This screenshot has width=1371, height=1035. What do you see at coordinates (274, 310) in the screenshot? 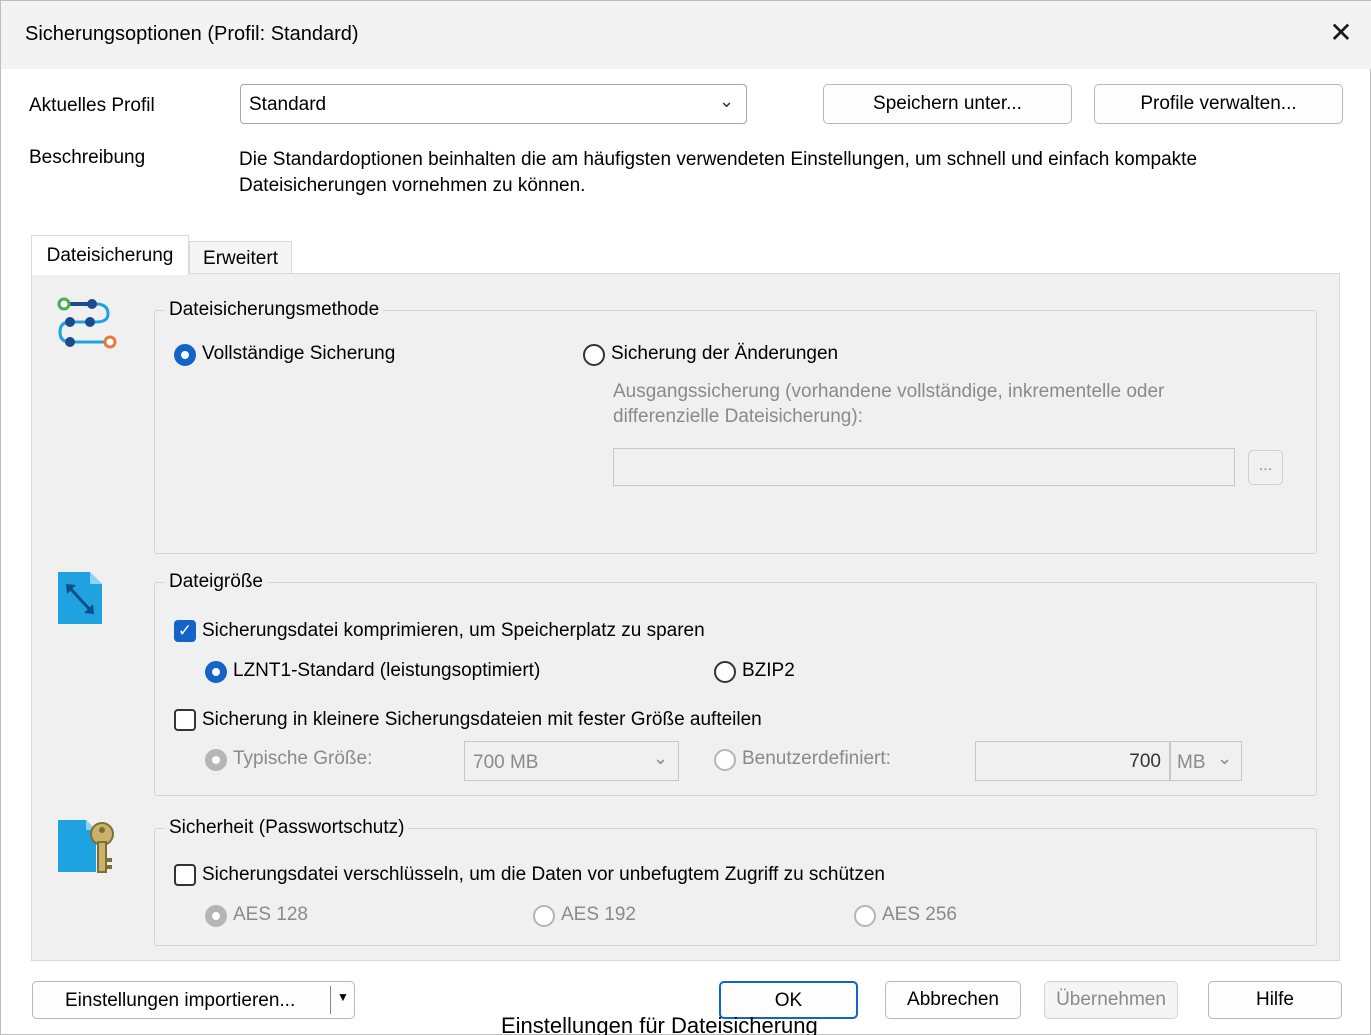
I see `backup-method-title: Dateisicherungsmethode` at bounding box center [274, 310].